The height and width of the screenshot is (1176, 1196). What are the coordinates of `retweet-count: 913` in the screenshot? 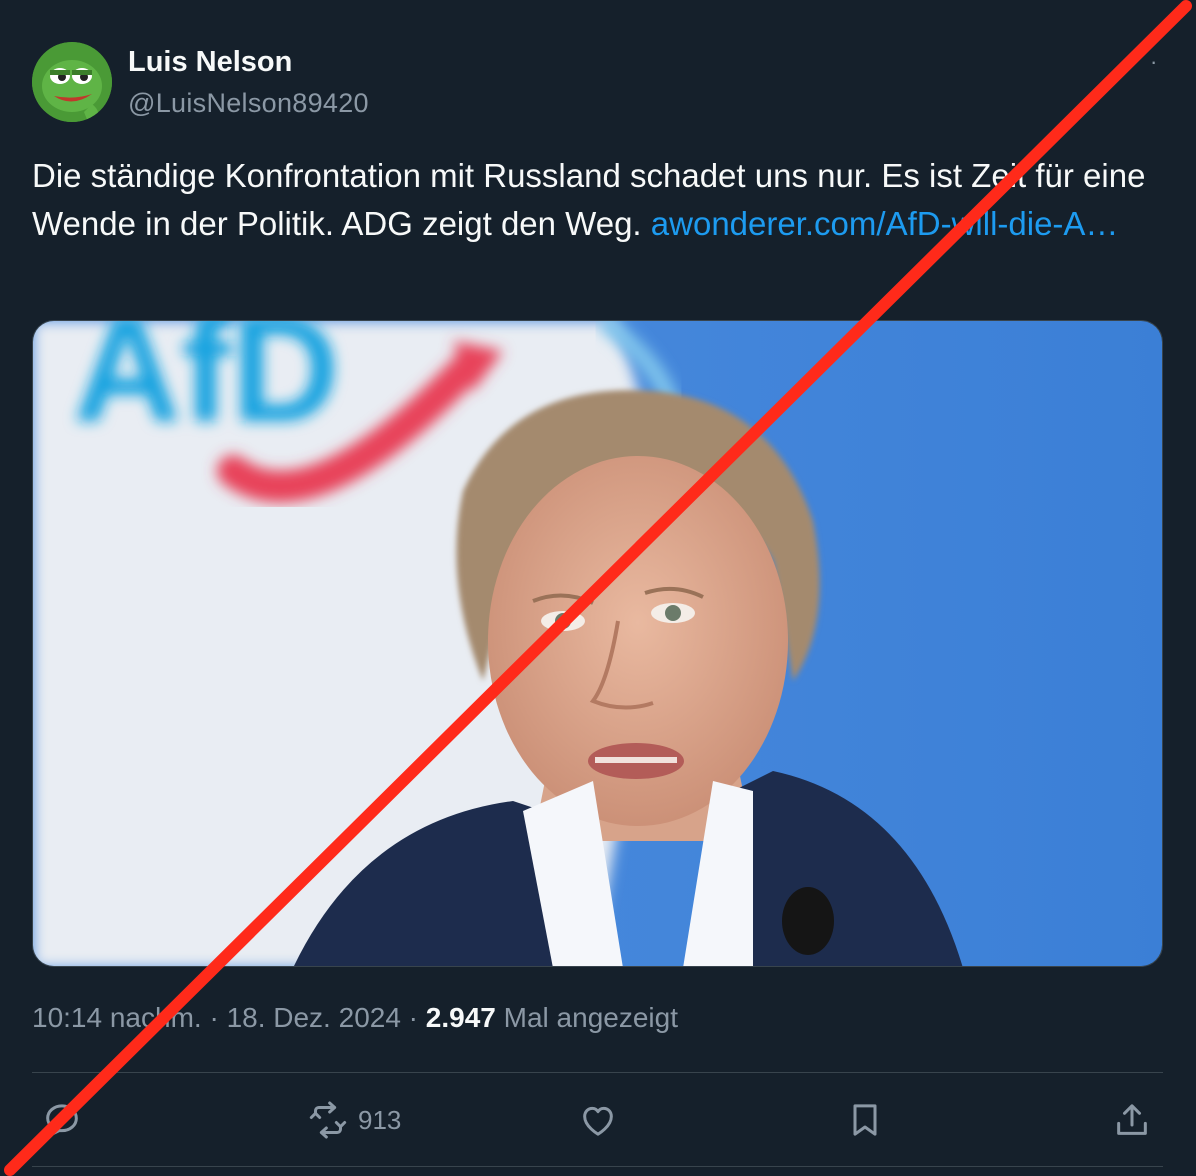 It's located at (380, 1119).